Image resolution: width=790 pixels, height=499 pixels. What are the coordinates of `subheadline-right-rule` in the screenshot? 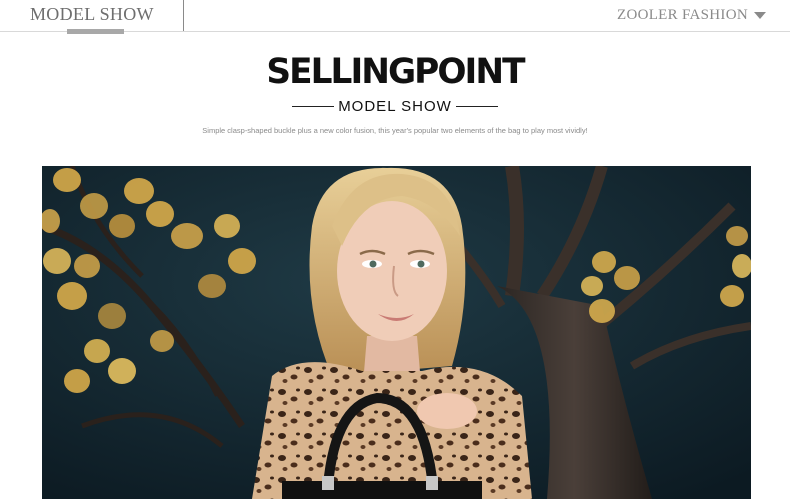 It's located at (476, 106).